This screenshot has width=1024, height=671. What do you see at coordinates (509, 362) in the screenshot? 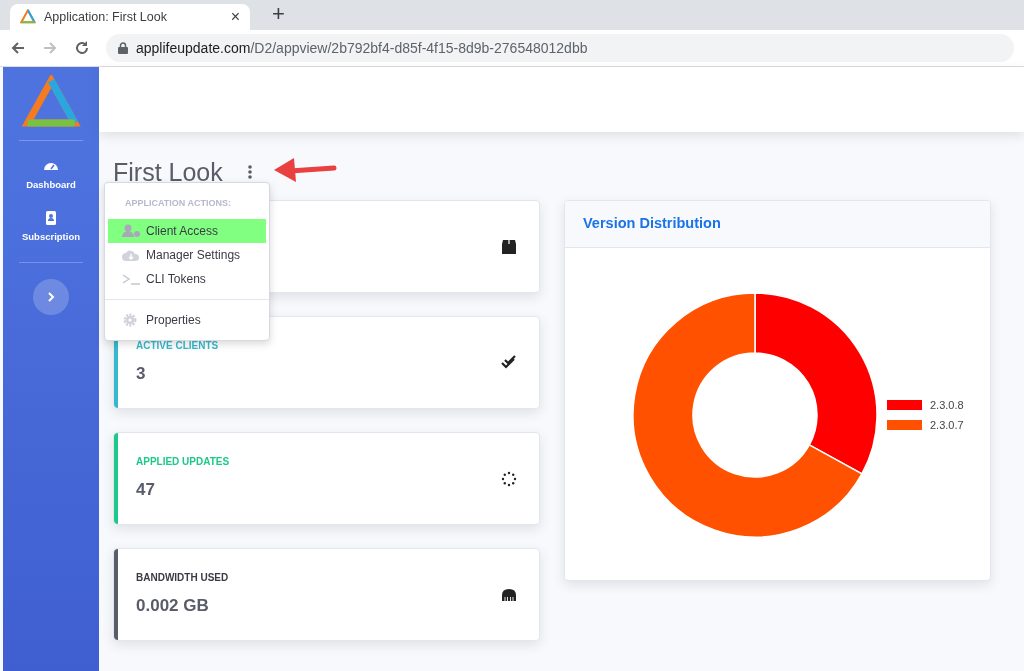
I see `double-check-icon` at bounding box center [509, 362].